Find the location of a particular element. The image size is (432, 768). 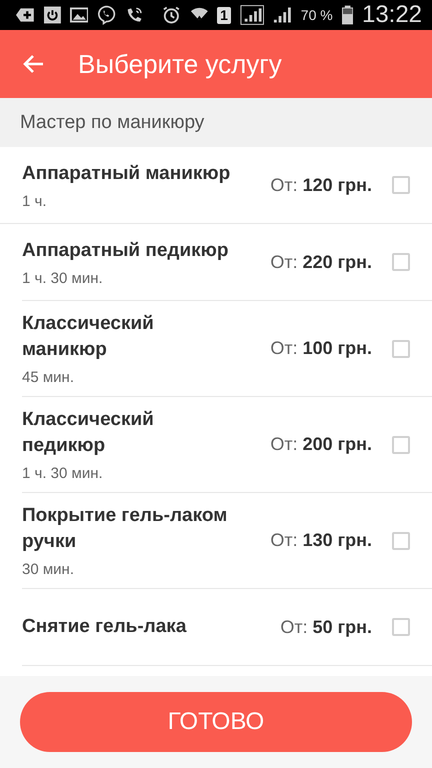

service-name: Аппаратный педикюр is located at coordinates (126, 250).